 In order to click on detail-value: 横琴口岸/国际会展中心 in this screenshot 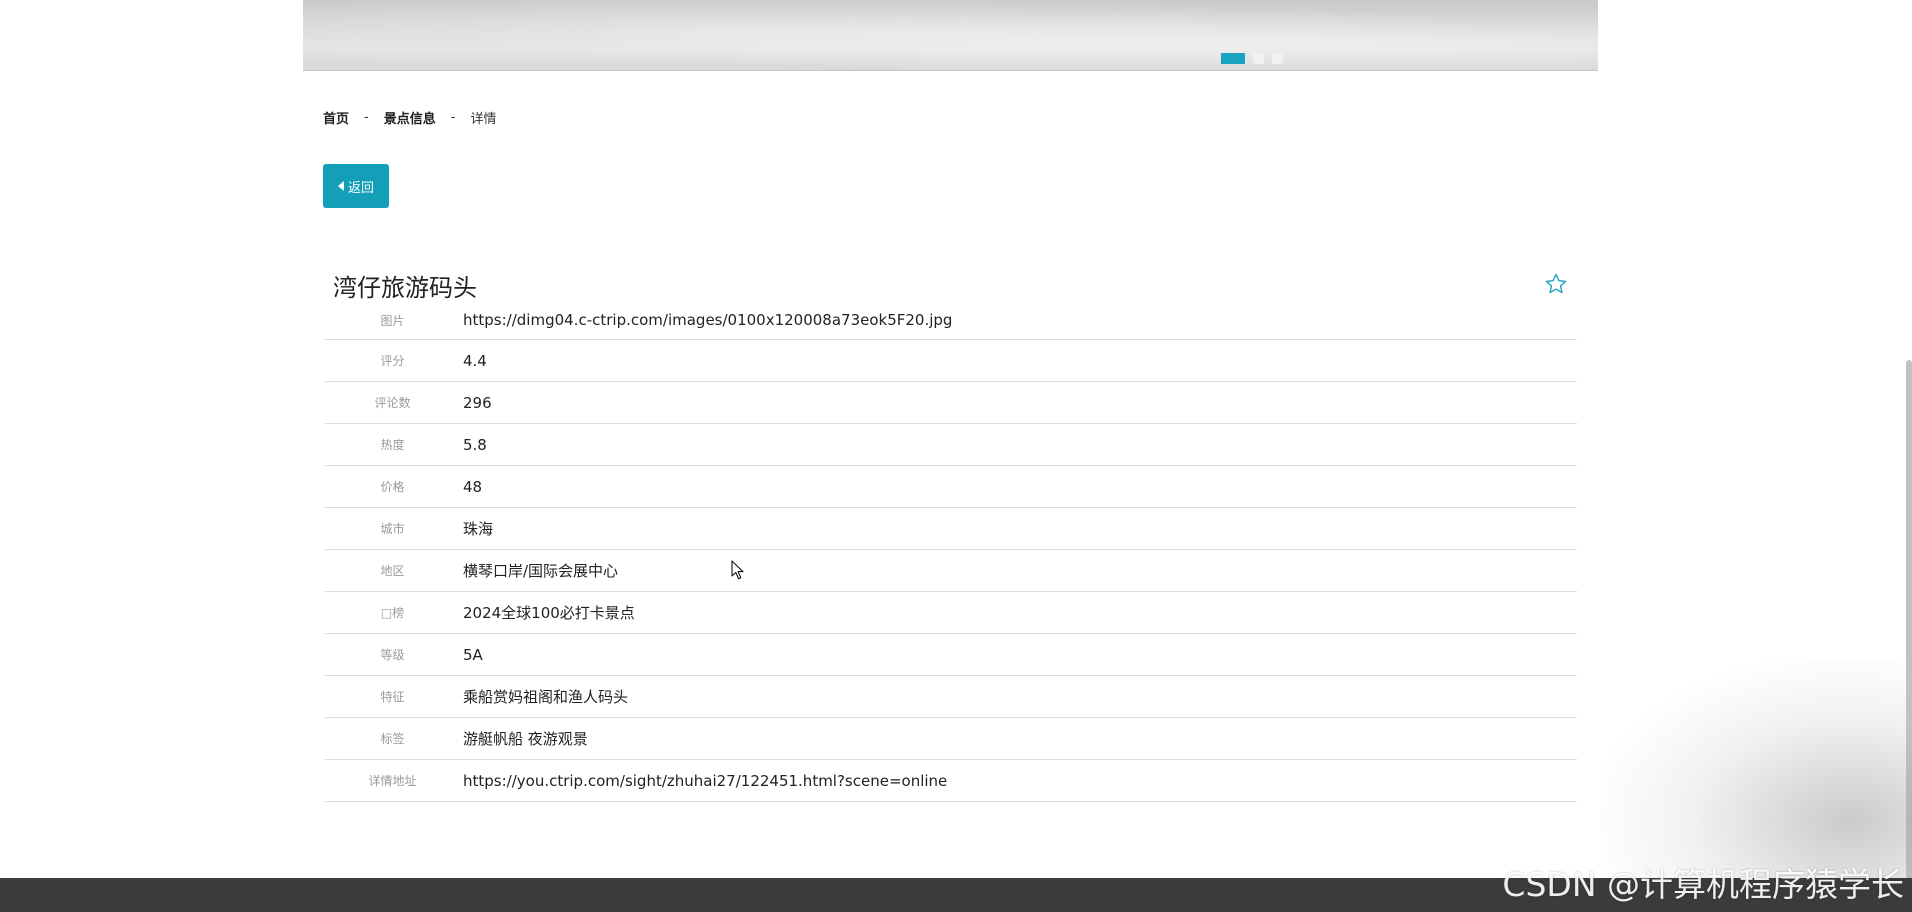, I will do `click(541, 571)`.